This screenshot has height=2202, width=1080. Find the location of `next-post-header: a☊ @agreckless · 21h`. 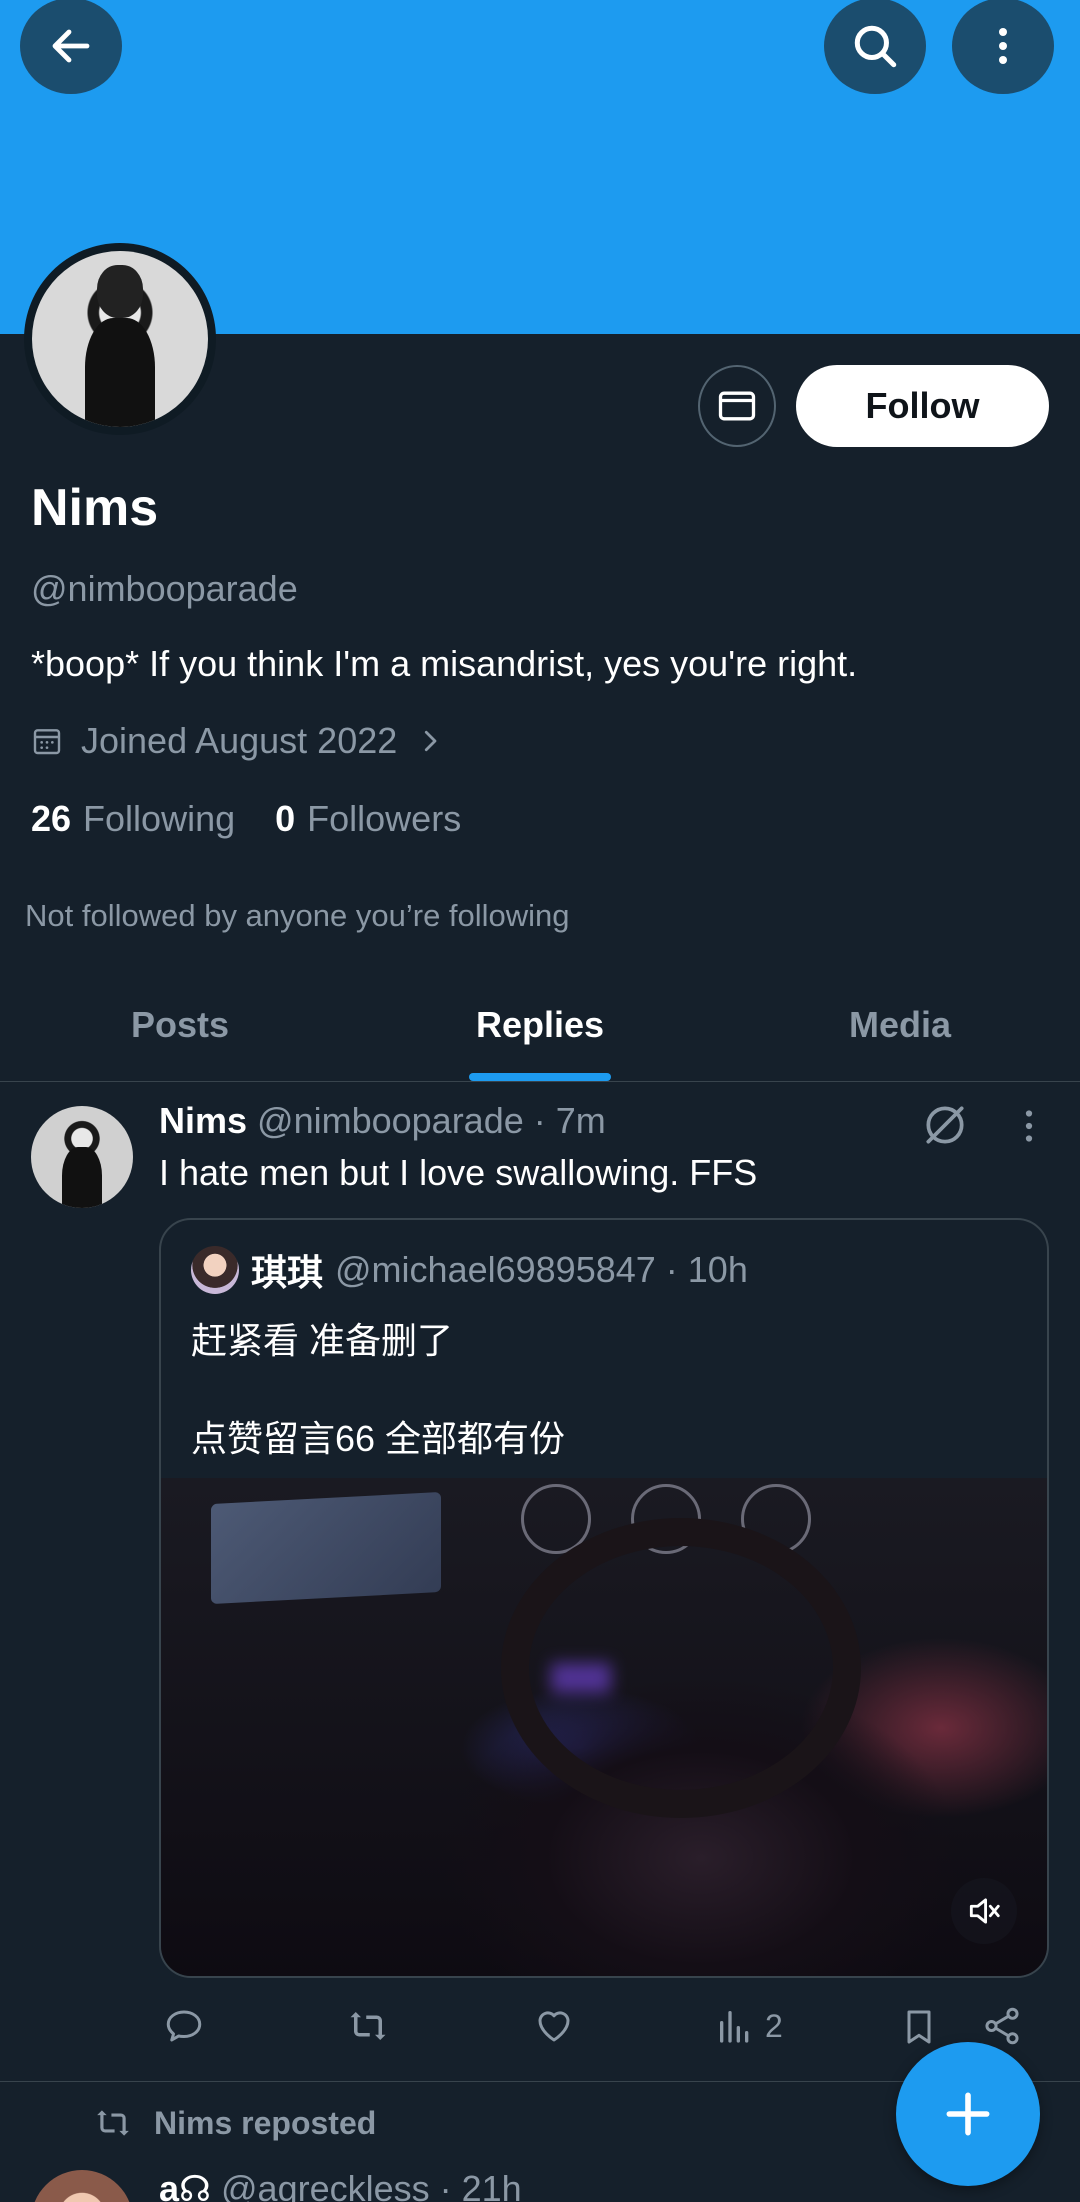

next-post-header: a☊ @agreckless · 21h is located at coordinates (340, 2185).